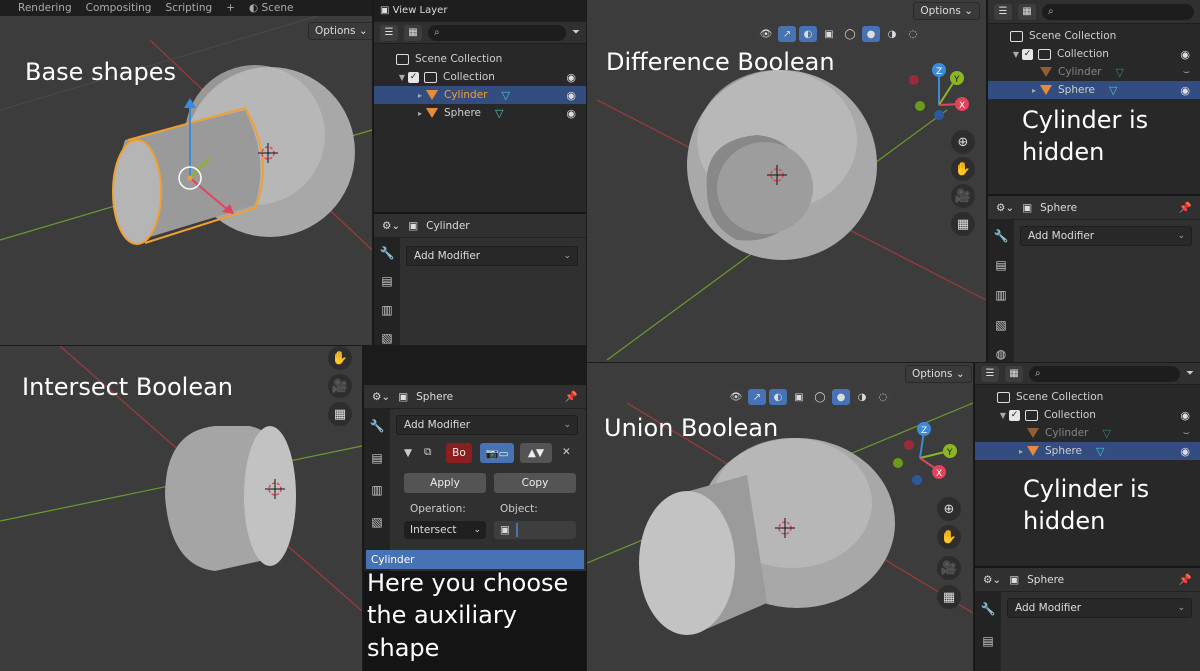 The width and height of the screenshot is (1200, 671). I want to click on apply-button: Apply, so click(445, 483).